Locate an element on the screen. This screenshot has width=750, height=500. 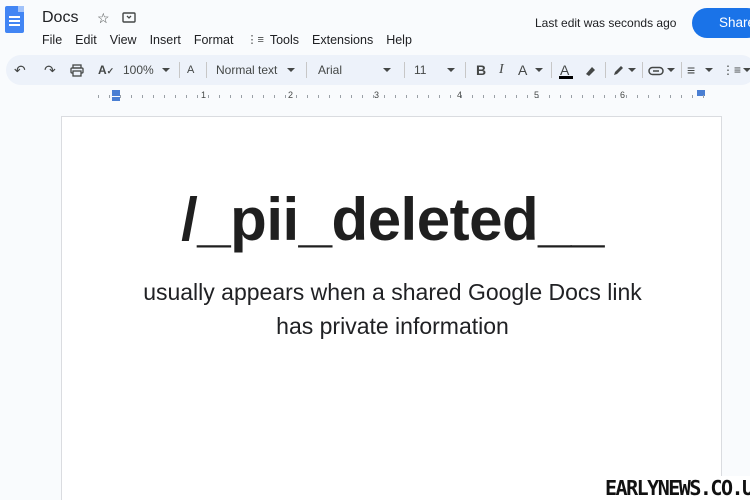
list-dropdown-icon is located at coordinates (746, 70).